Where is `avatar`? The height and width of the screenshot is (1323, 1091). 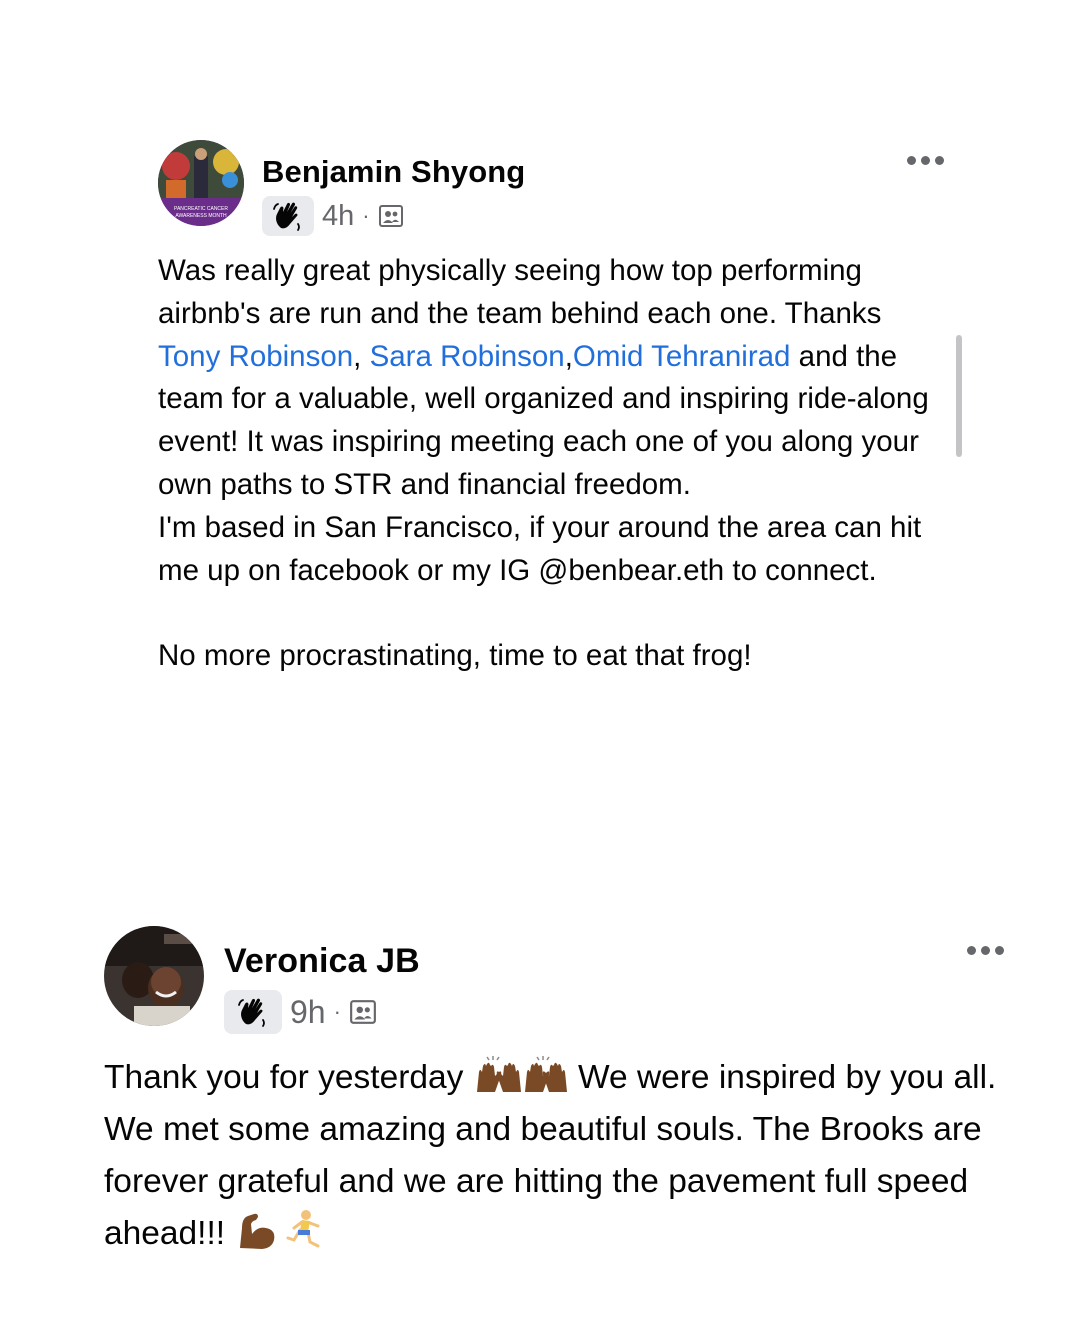
avatar is located at coordinates (154, 976).